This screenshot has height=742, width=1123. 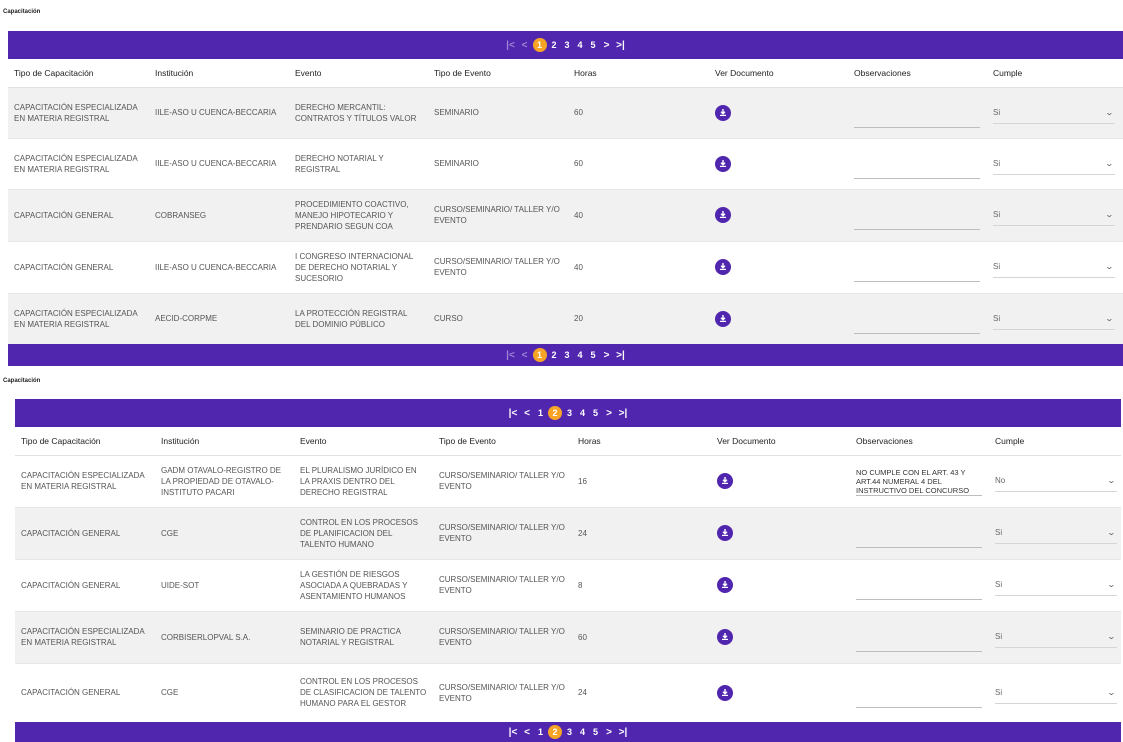 I want to click on horas-cell: 60, so click(x=641, y=637).